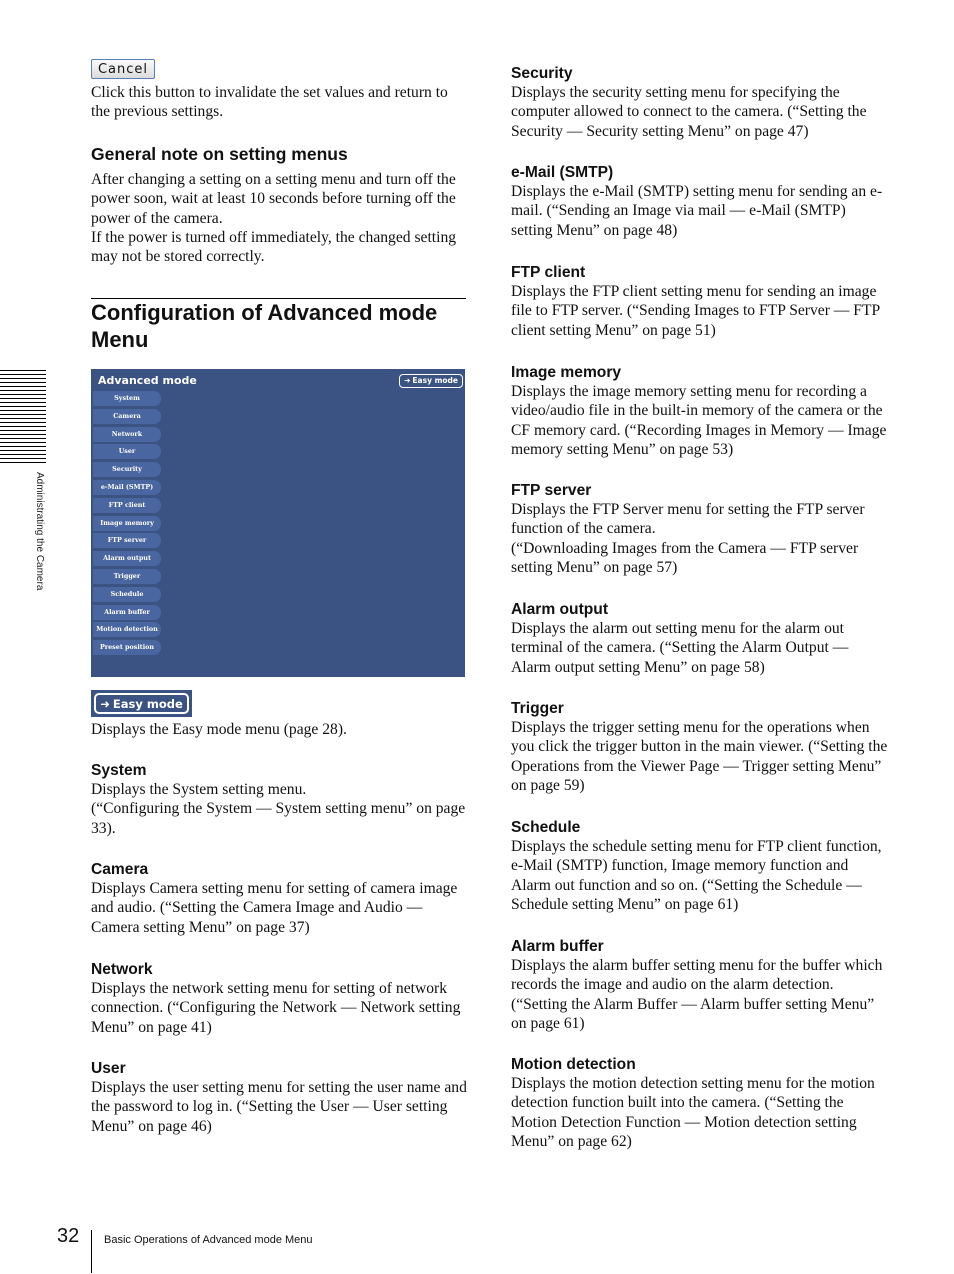 Image resolution: width=954 pixels, height=1274 pixels. Describe the element at coordinates (566, 372) in the screenshot. I see `entry-heading: Image memory` at that location.